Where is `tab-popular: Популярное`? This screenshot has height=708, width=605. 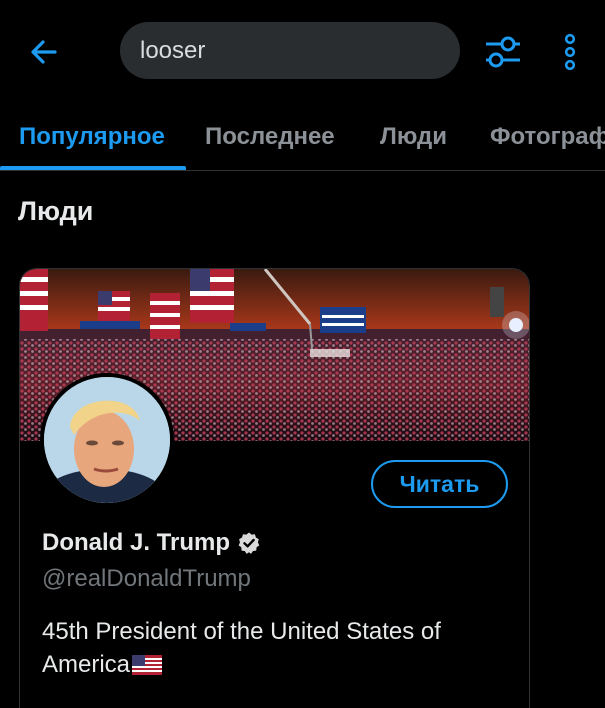 tab-popular: Популярное is located at coordinates (92, 137).